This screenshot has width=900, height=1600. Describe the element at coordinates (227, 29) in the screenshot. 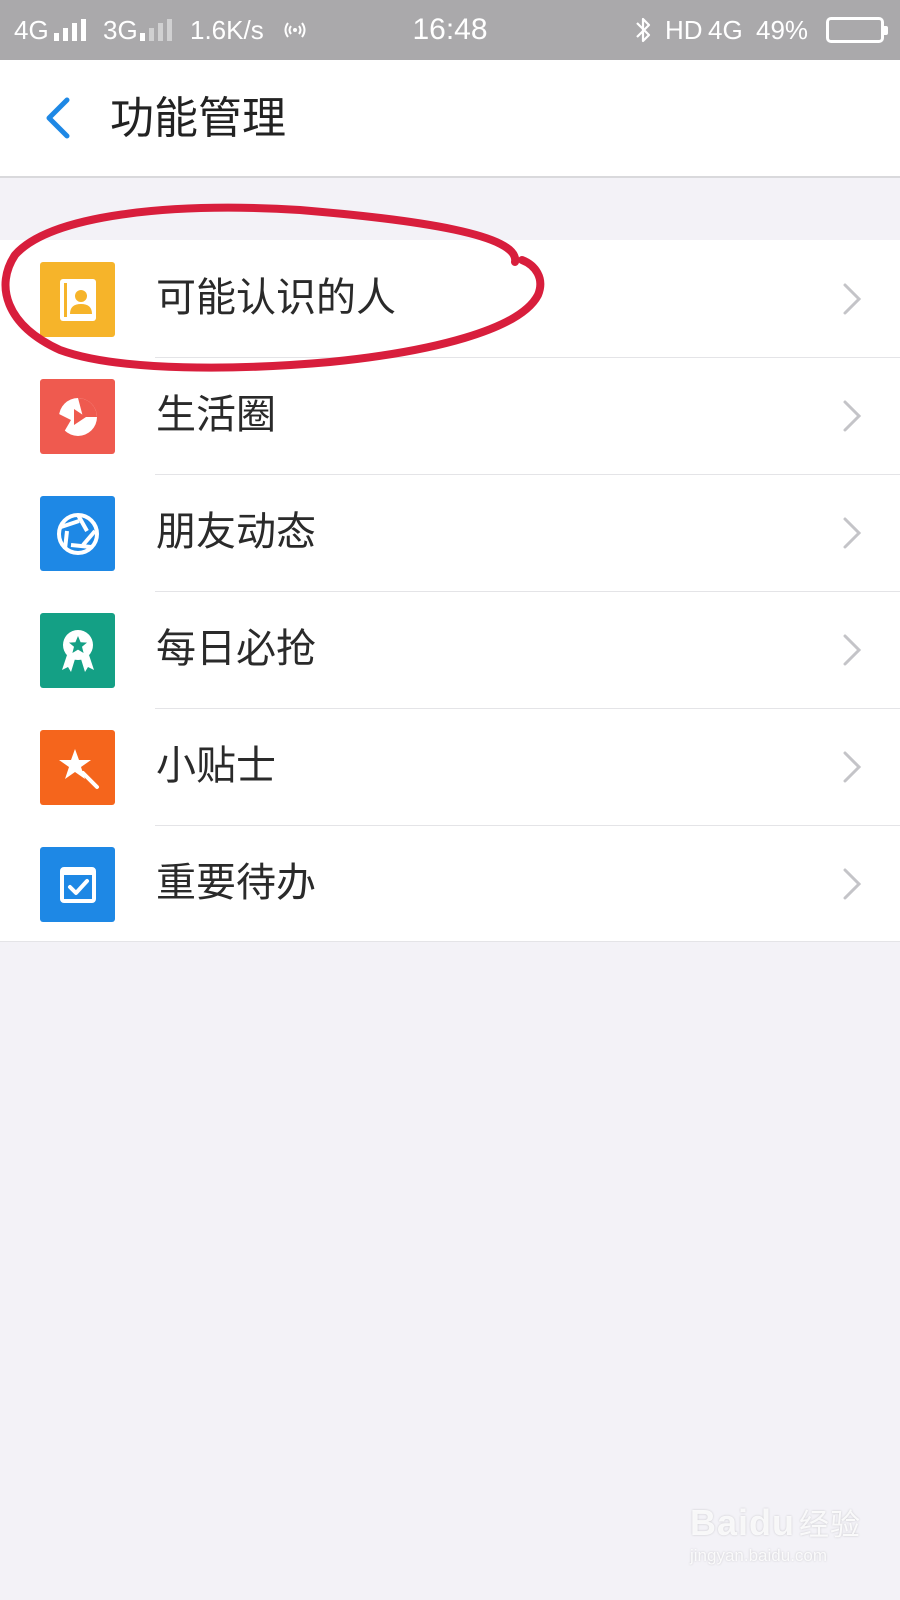

I see `network-speed: 1.6K/s` at that location.